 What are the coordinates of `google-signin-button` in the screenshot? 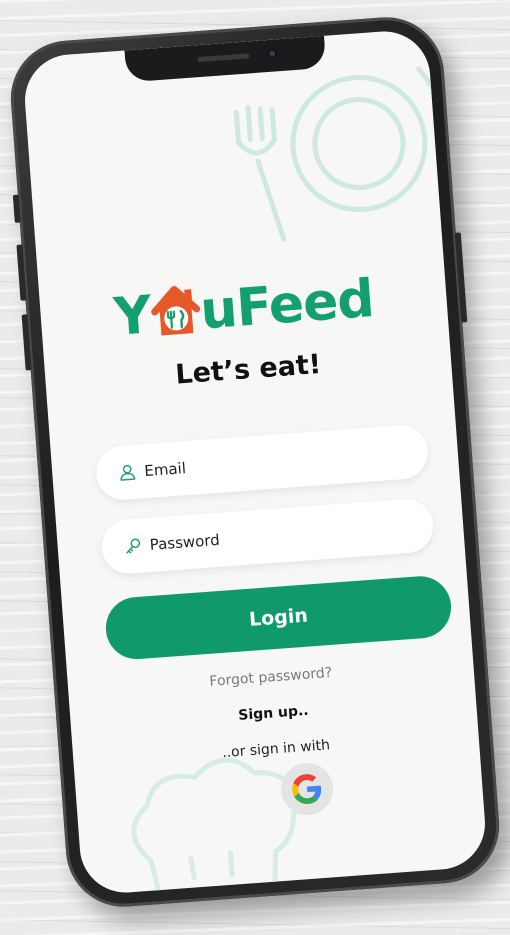 It's located at (307, 789).